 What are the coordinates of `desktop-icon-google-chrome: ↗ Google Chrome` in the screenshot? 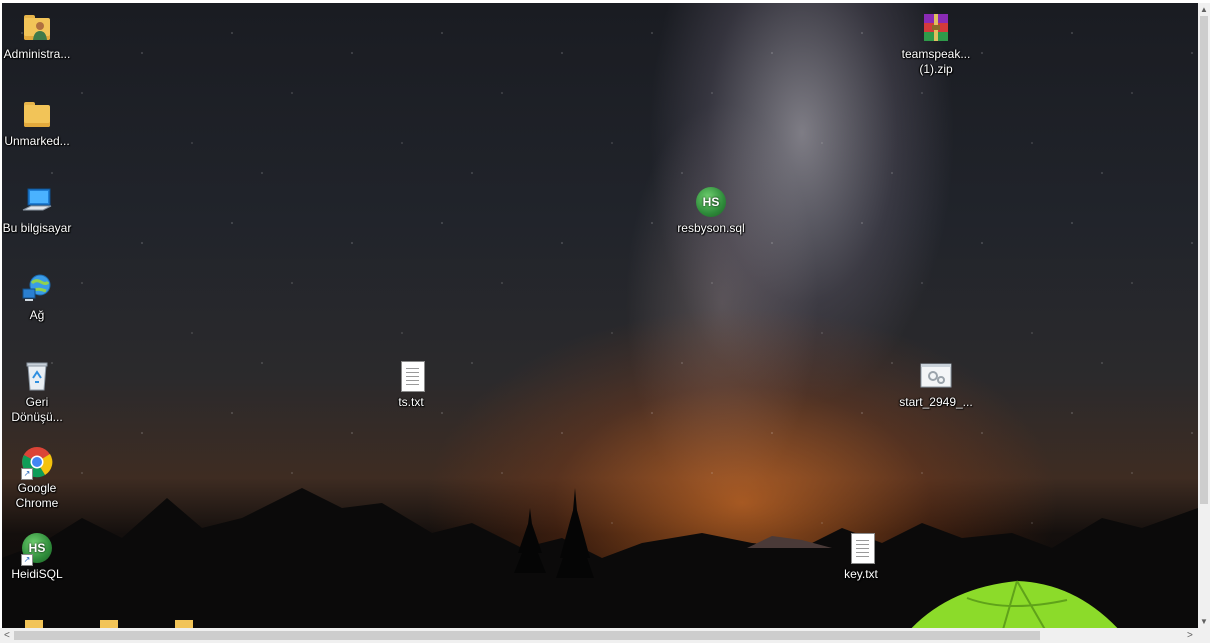 It's located at (37, 478).